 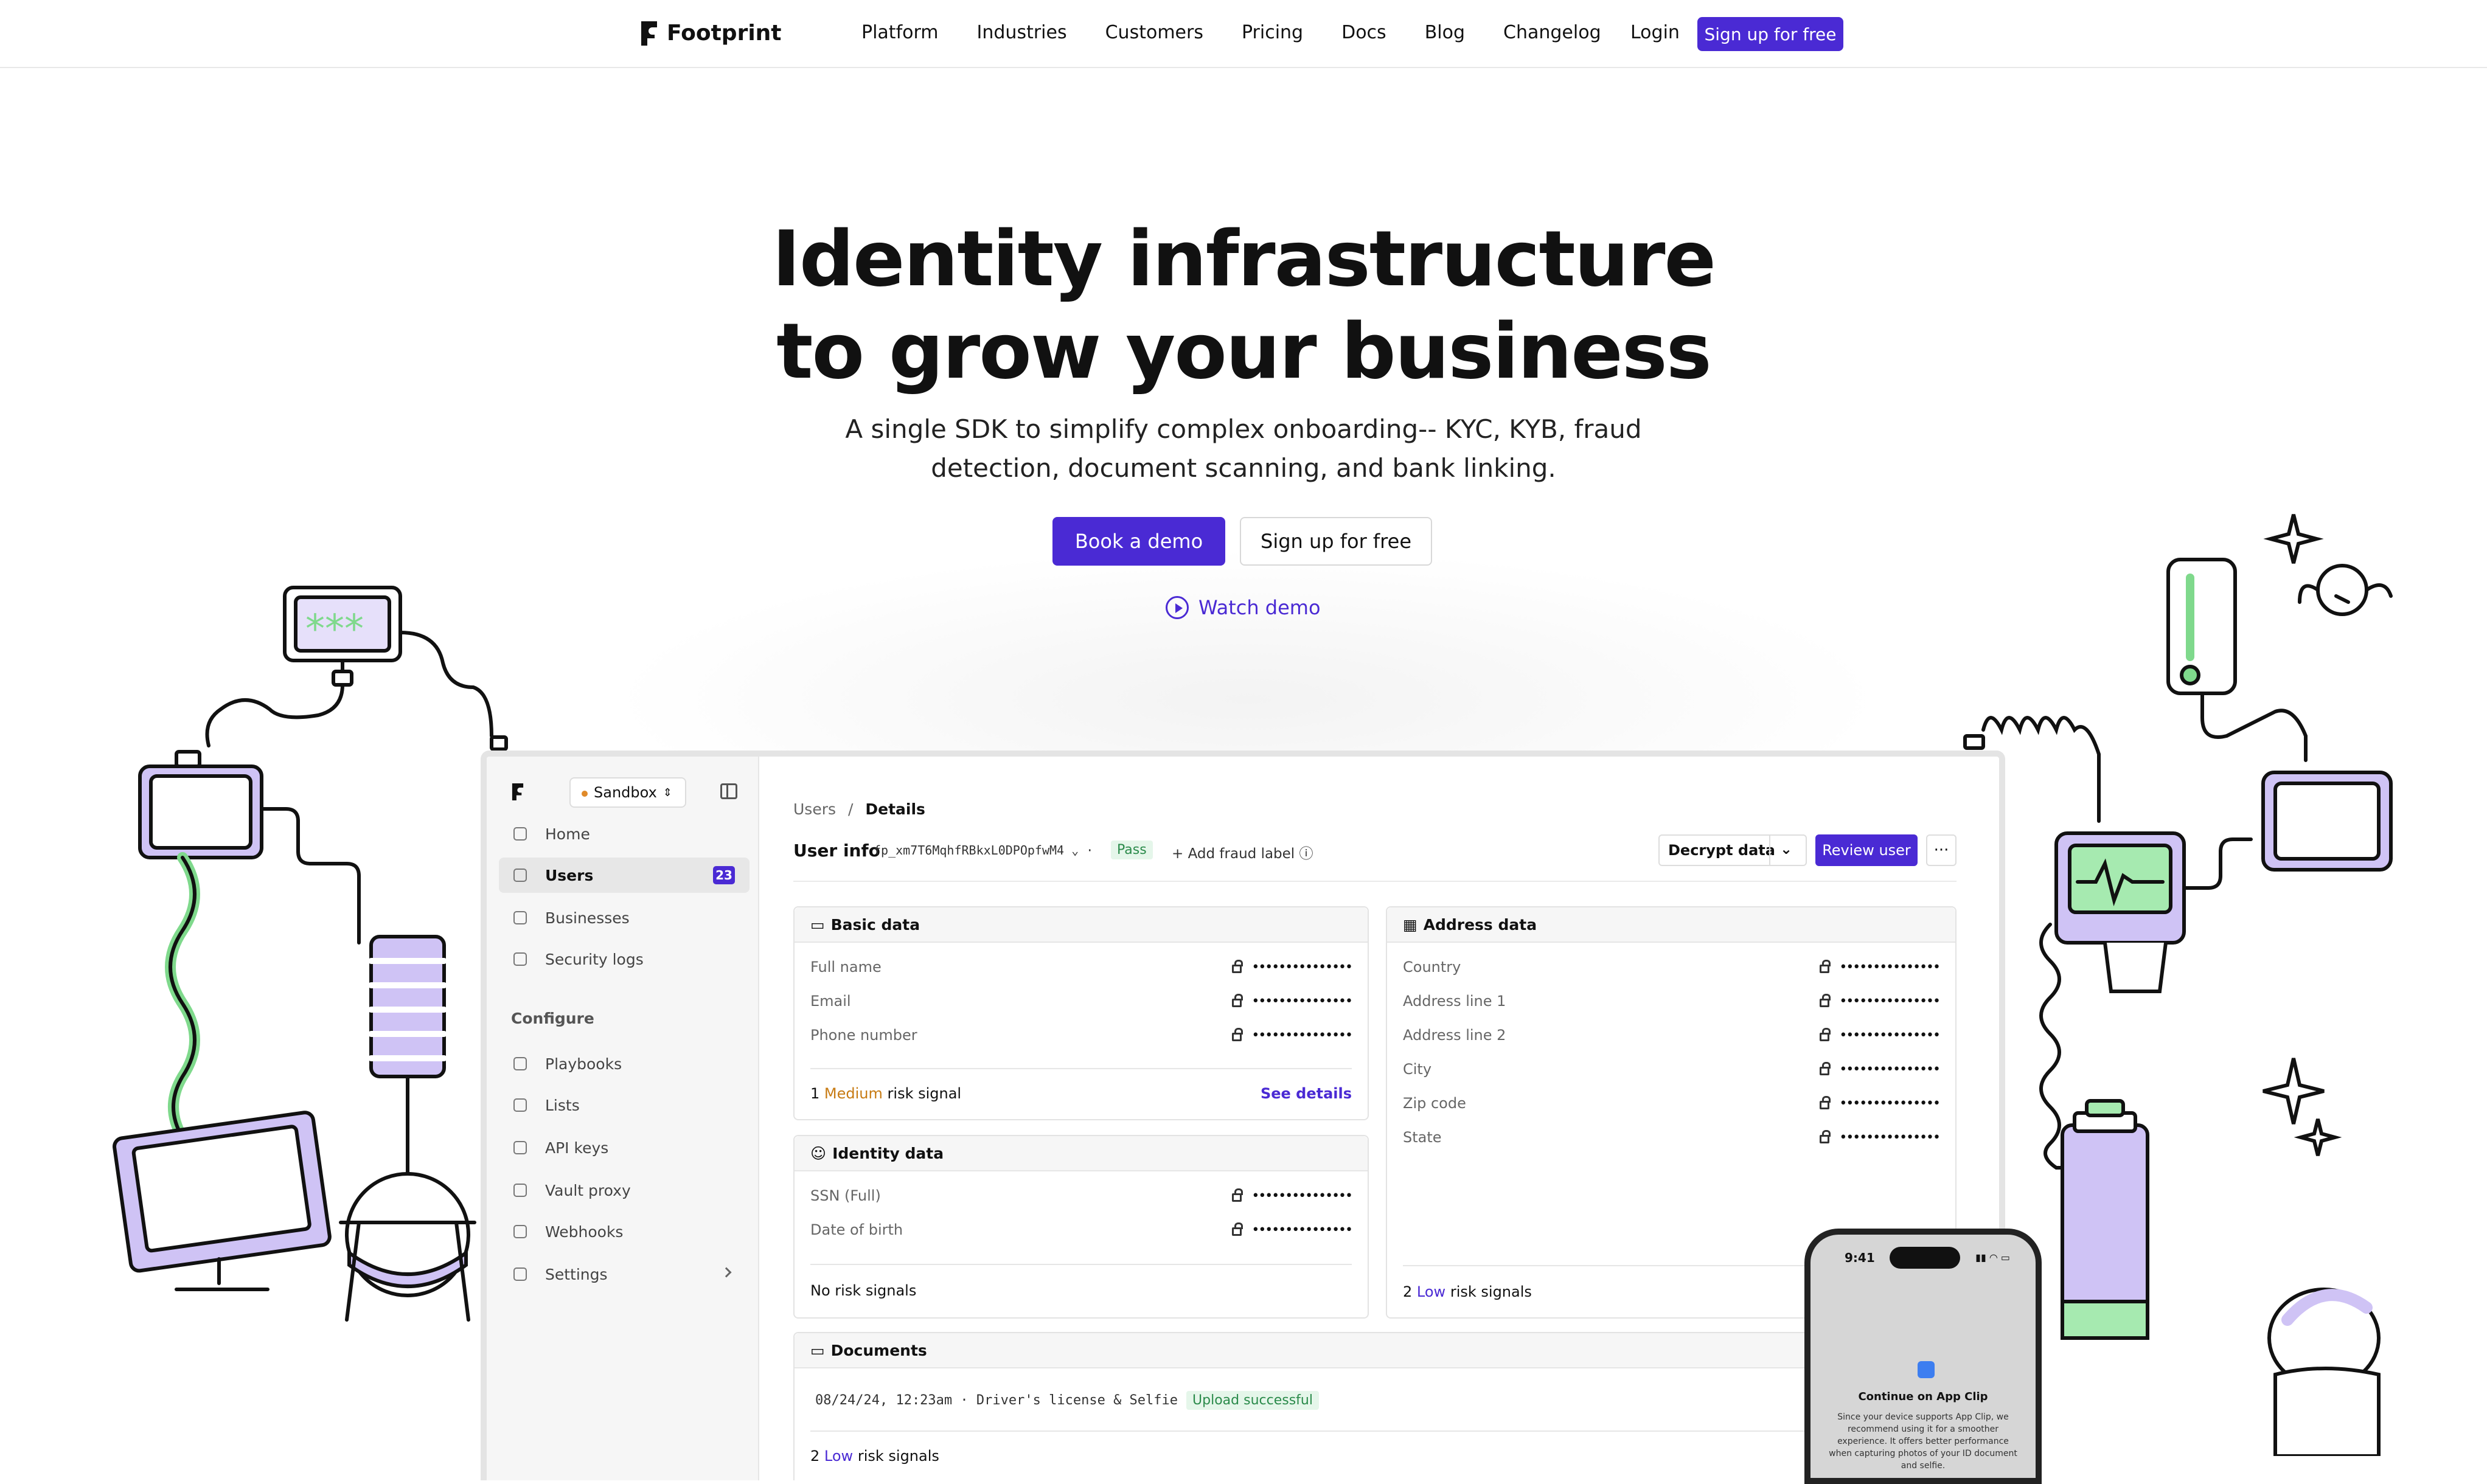 I want to click on nav-link-changelog: Changelog, so click(x=1552, y=32).